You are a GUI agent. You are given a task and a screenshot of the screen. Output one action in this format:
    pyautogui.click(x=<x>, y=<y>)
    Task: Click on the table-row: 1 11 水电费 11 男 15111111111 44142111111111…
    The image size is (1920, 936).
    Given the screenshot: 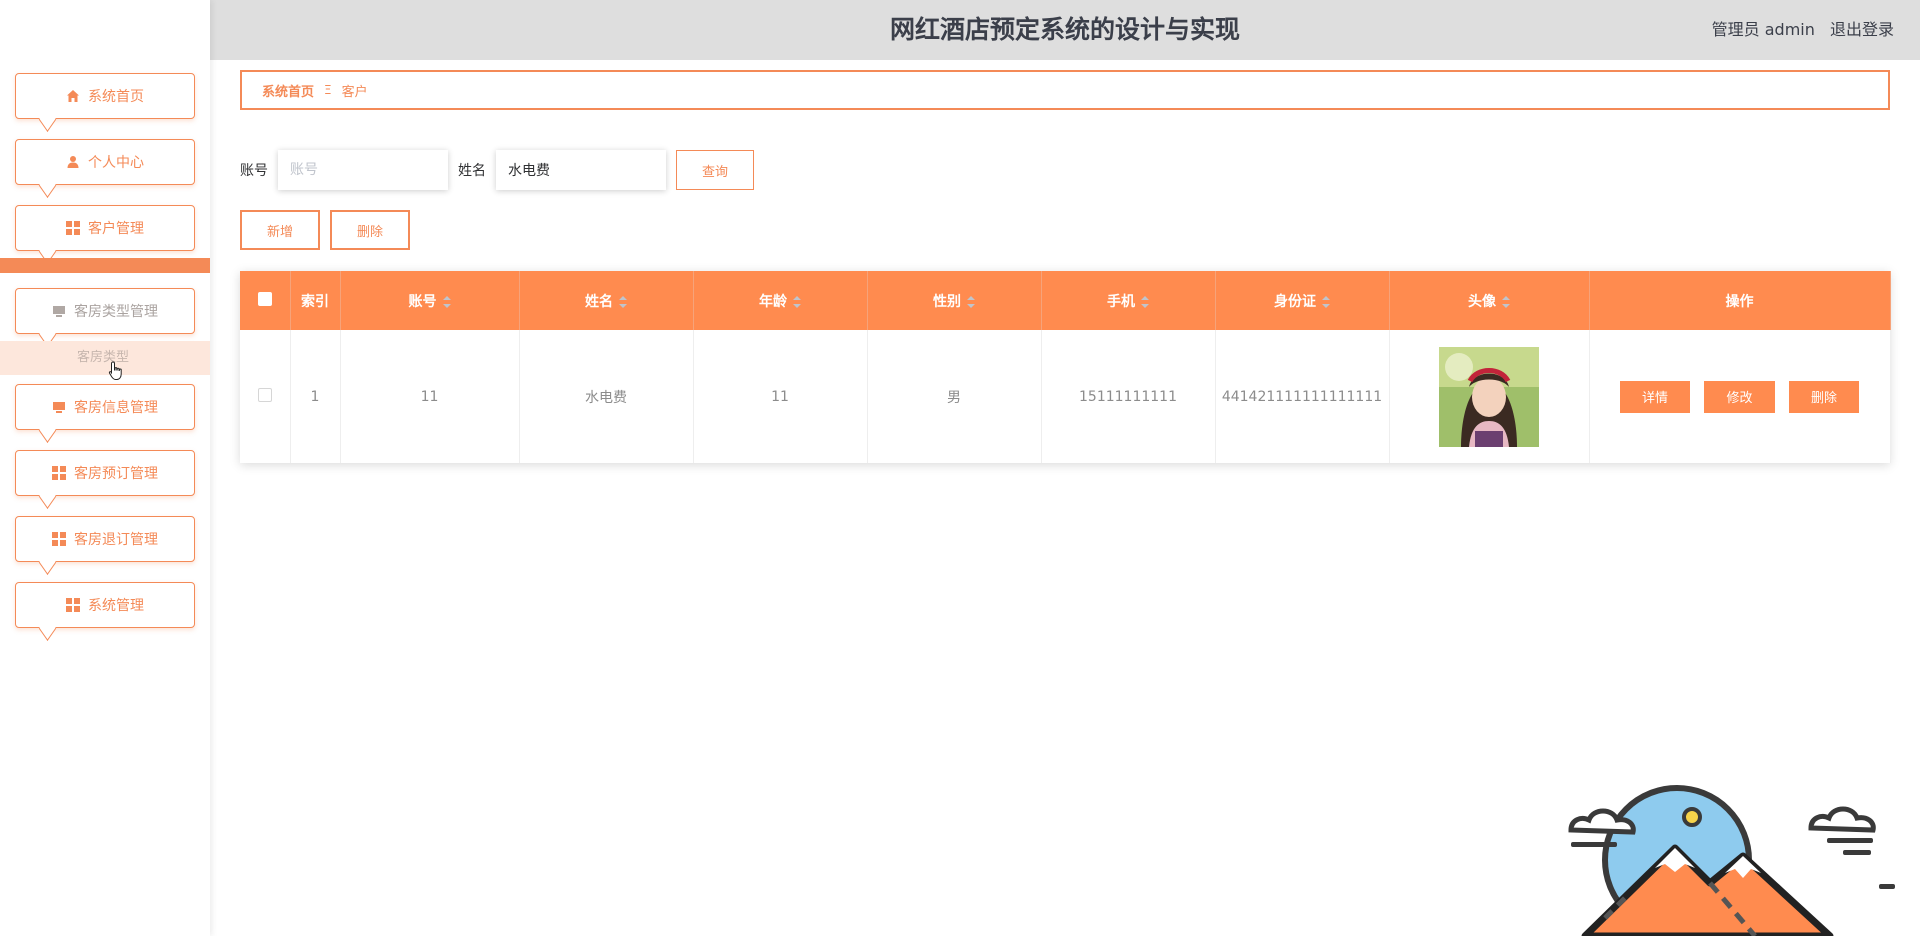 What is the action you would take?
    pyautogui.click(x=1065, y=396)
    